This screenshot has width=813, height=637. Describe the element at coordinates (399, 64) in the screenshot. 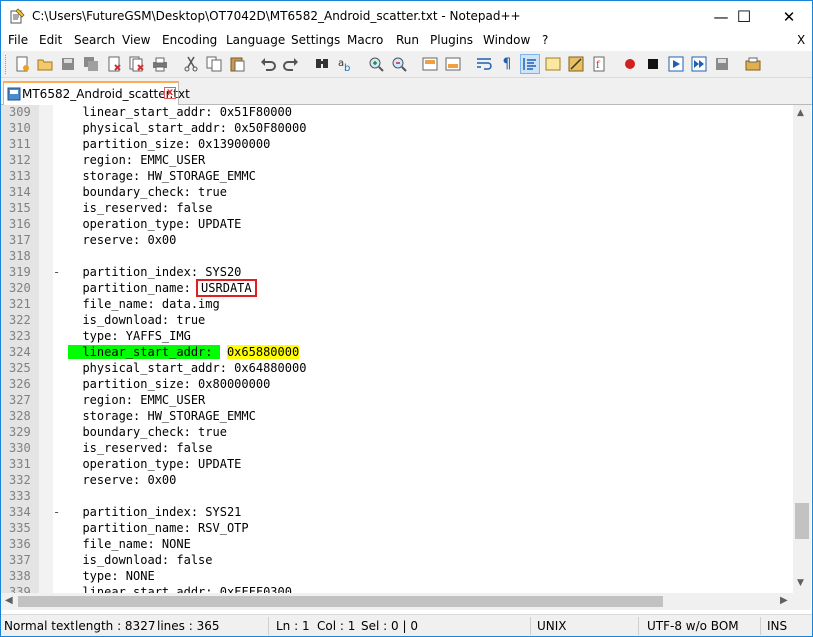

I see `zoom-out-icon` at that location.